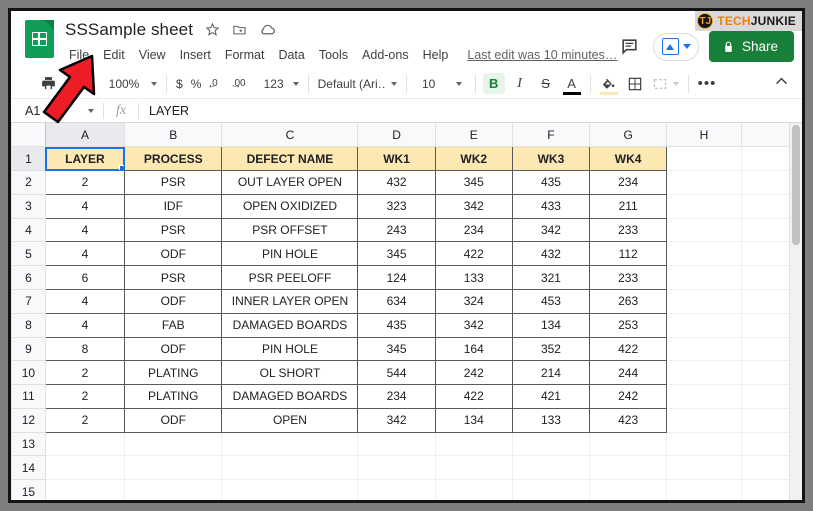 Image resolution: width=813 pixels, height=511 pixels. Describe the element at coordinates (129, 84) in the screenshot. I see `zoom-control: 100%` at that location.